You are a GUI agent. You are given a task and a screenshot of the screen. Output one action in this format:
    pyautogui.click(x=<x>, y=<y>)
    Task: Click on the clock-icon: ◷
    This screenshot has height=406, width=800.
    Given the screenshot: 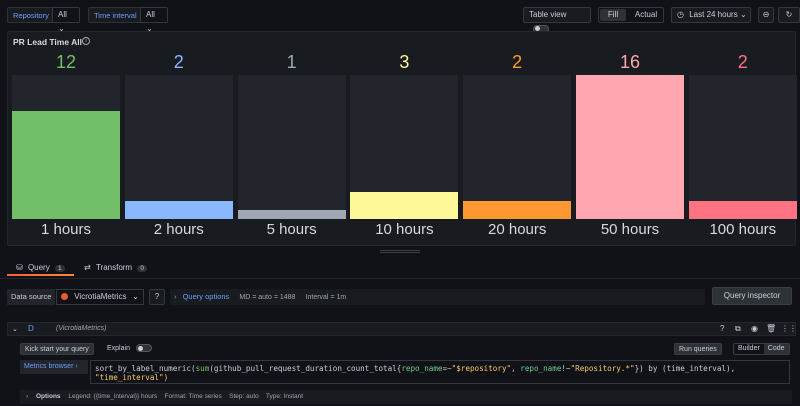 What is the action you would take?
    pyautogui.click(x=680, y=14)
    